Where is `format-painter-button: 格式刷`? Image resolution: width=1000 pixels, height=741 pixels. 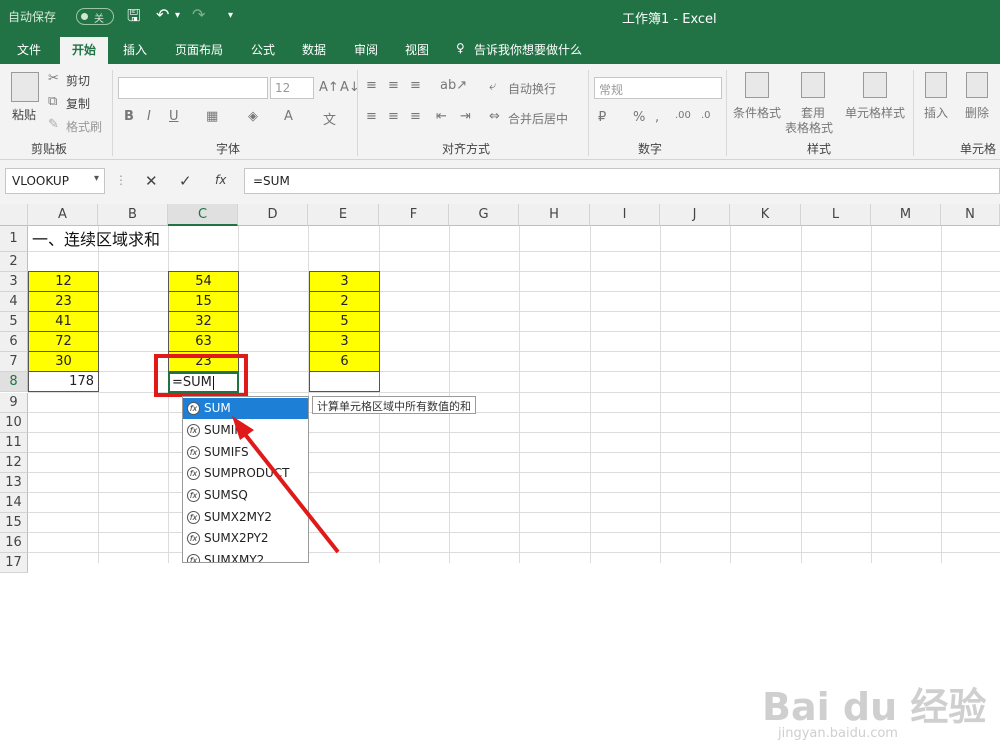
format-painter-button: 格式刷 is located at coordinates (84, 126).